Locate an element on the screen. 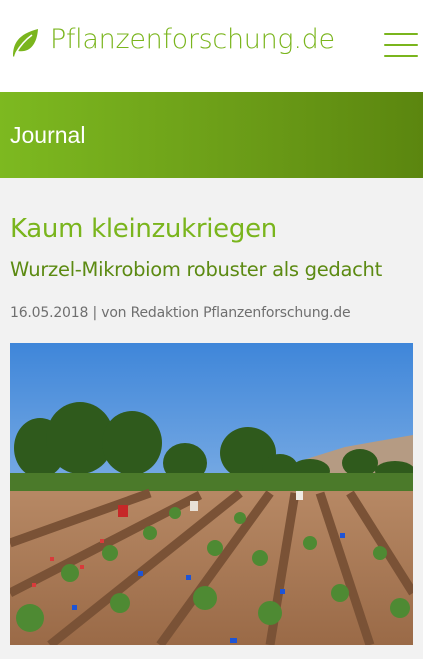 The height and width of the screenshot is (659, 423). section-title: Journal is located at coordinates (48, 135).